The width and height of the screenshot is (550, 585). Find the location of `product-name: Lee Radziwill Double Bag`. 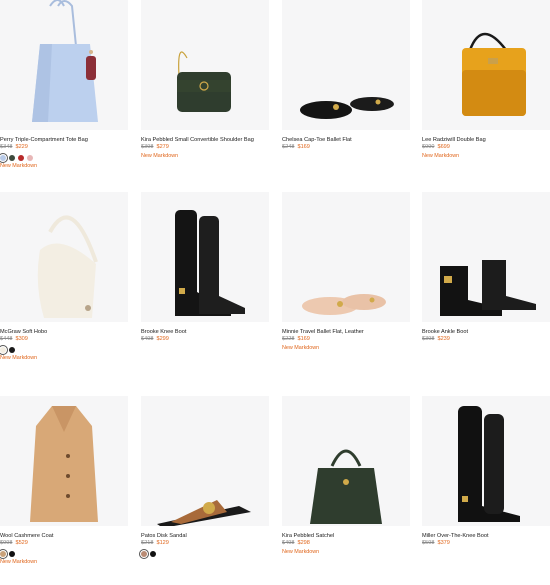

product-name: Lee Radziwill Double Bag is located at coordinates (486, 140).